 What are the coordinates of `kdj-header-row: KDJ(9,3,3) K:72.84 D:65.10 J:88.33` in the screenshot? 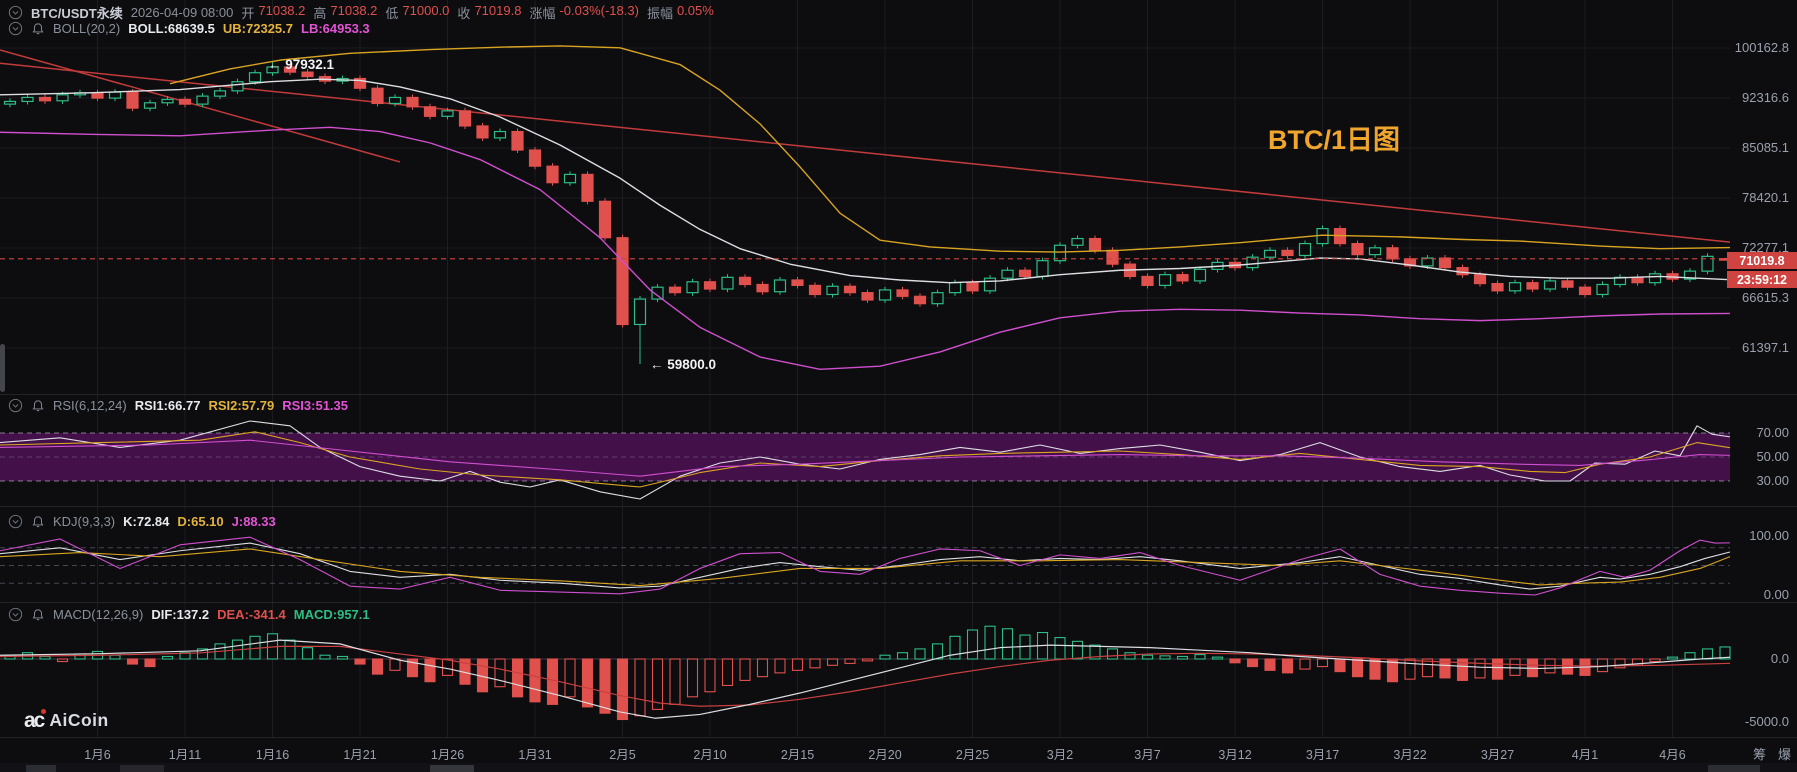 It's located at (142, 521).